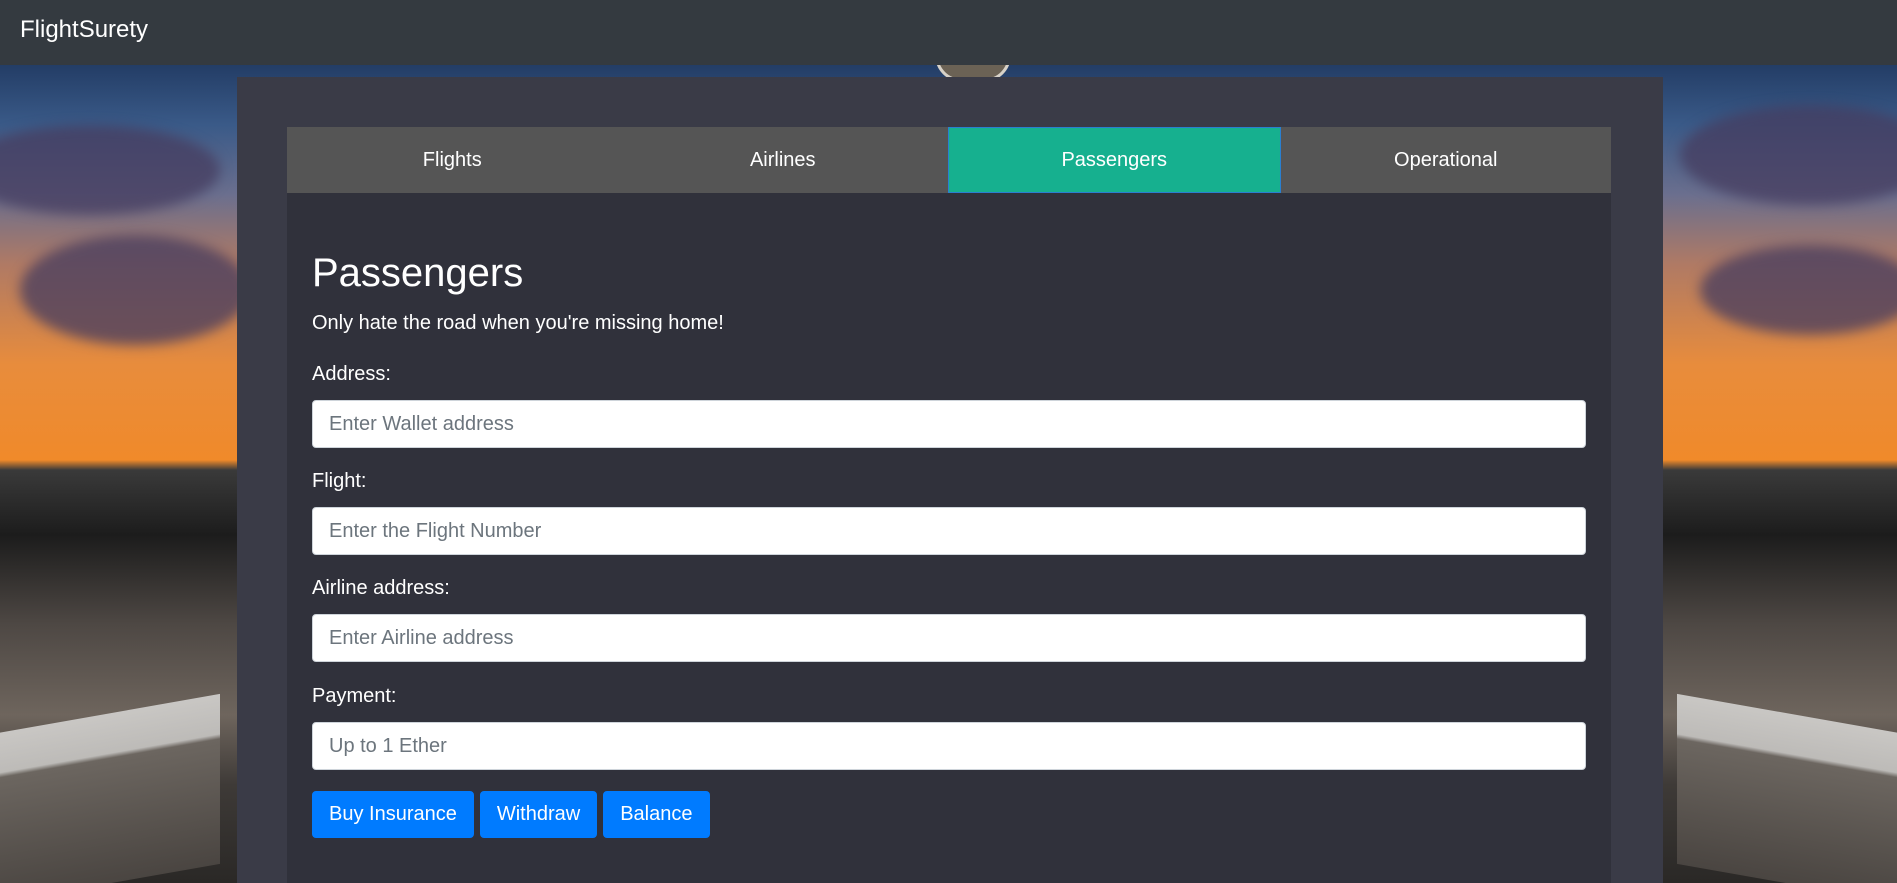 The height and width of the screenshot is (883, 1897). Describe the element at coordinates (84, 30) in the screenshot. I see `brand-logo-text: FlightSurety` at that location.